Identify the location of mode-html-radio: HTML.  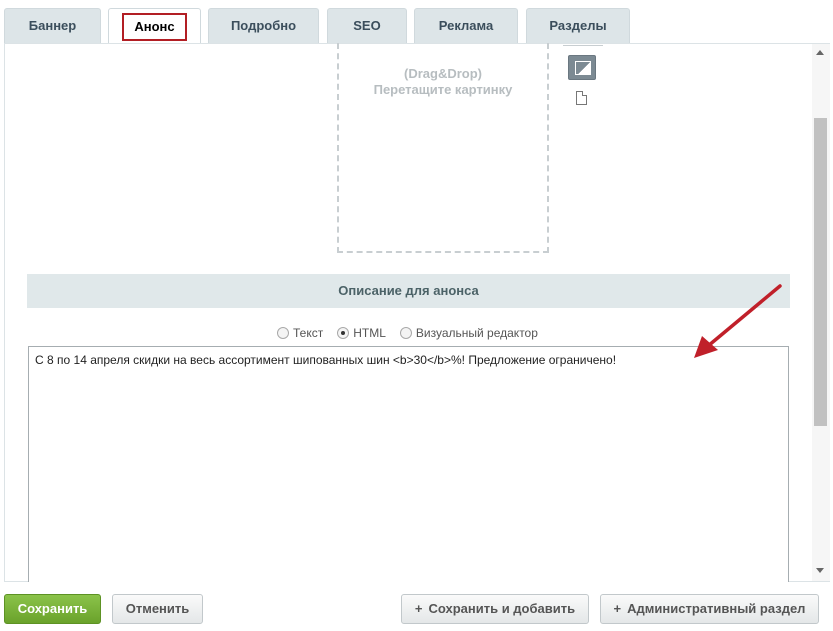
(361, 333).